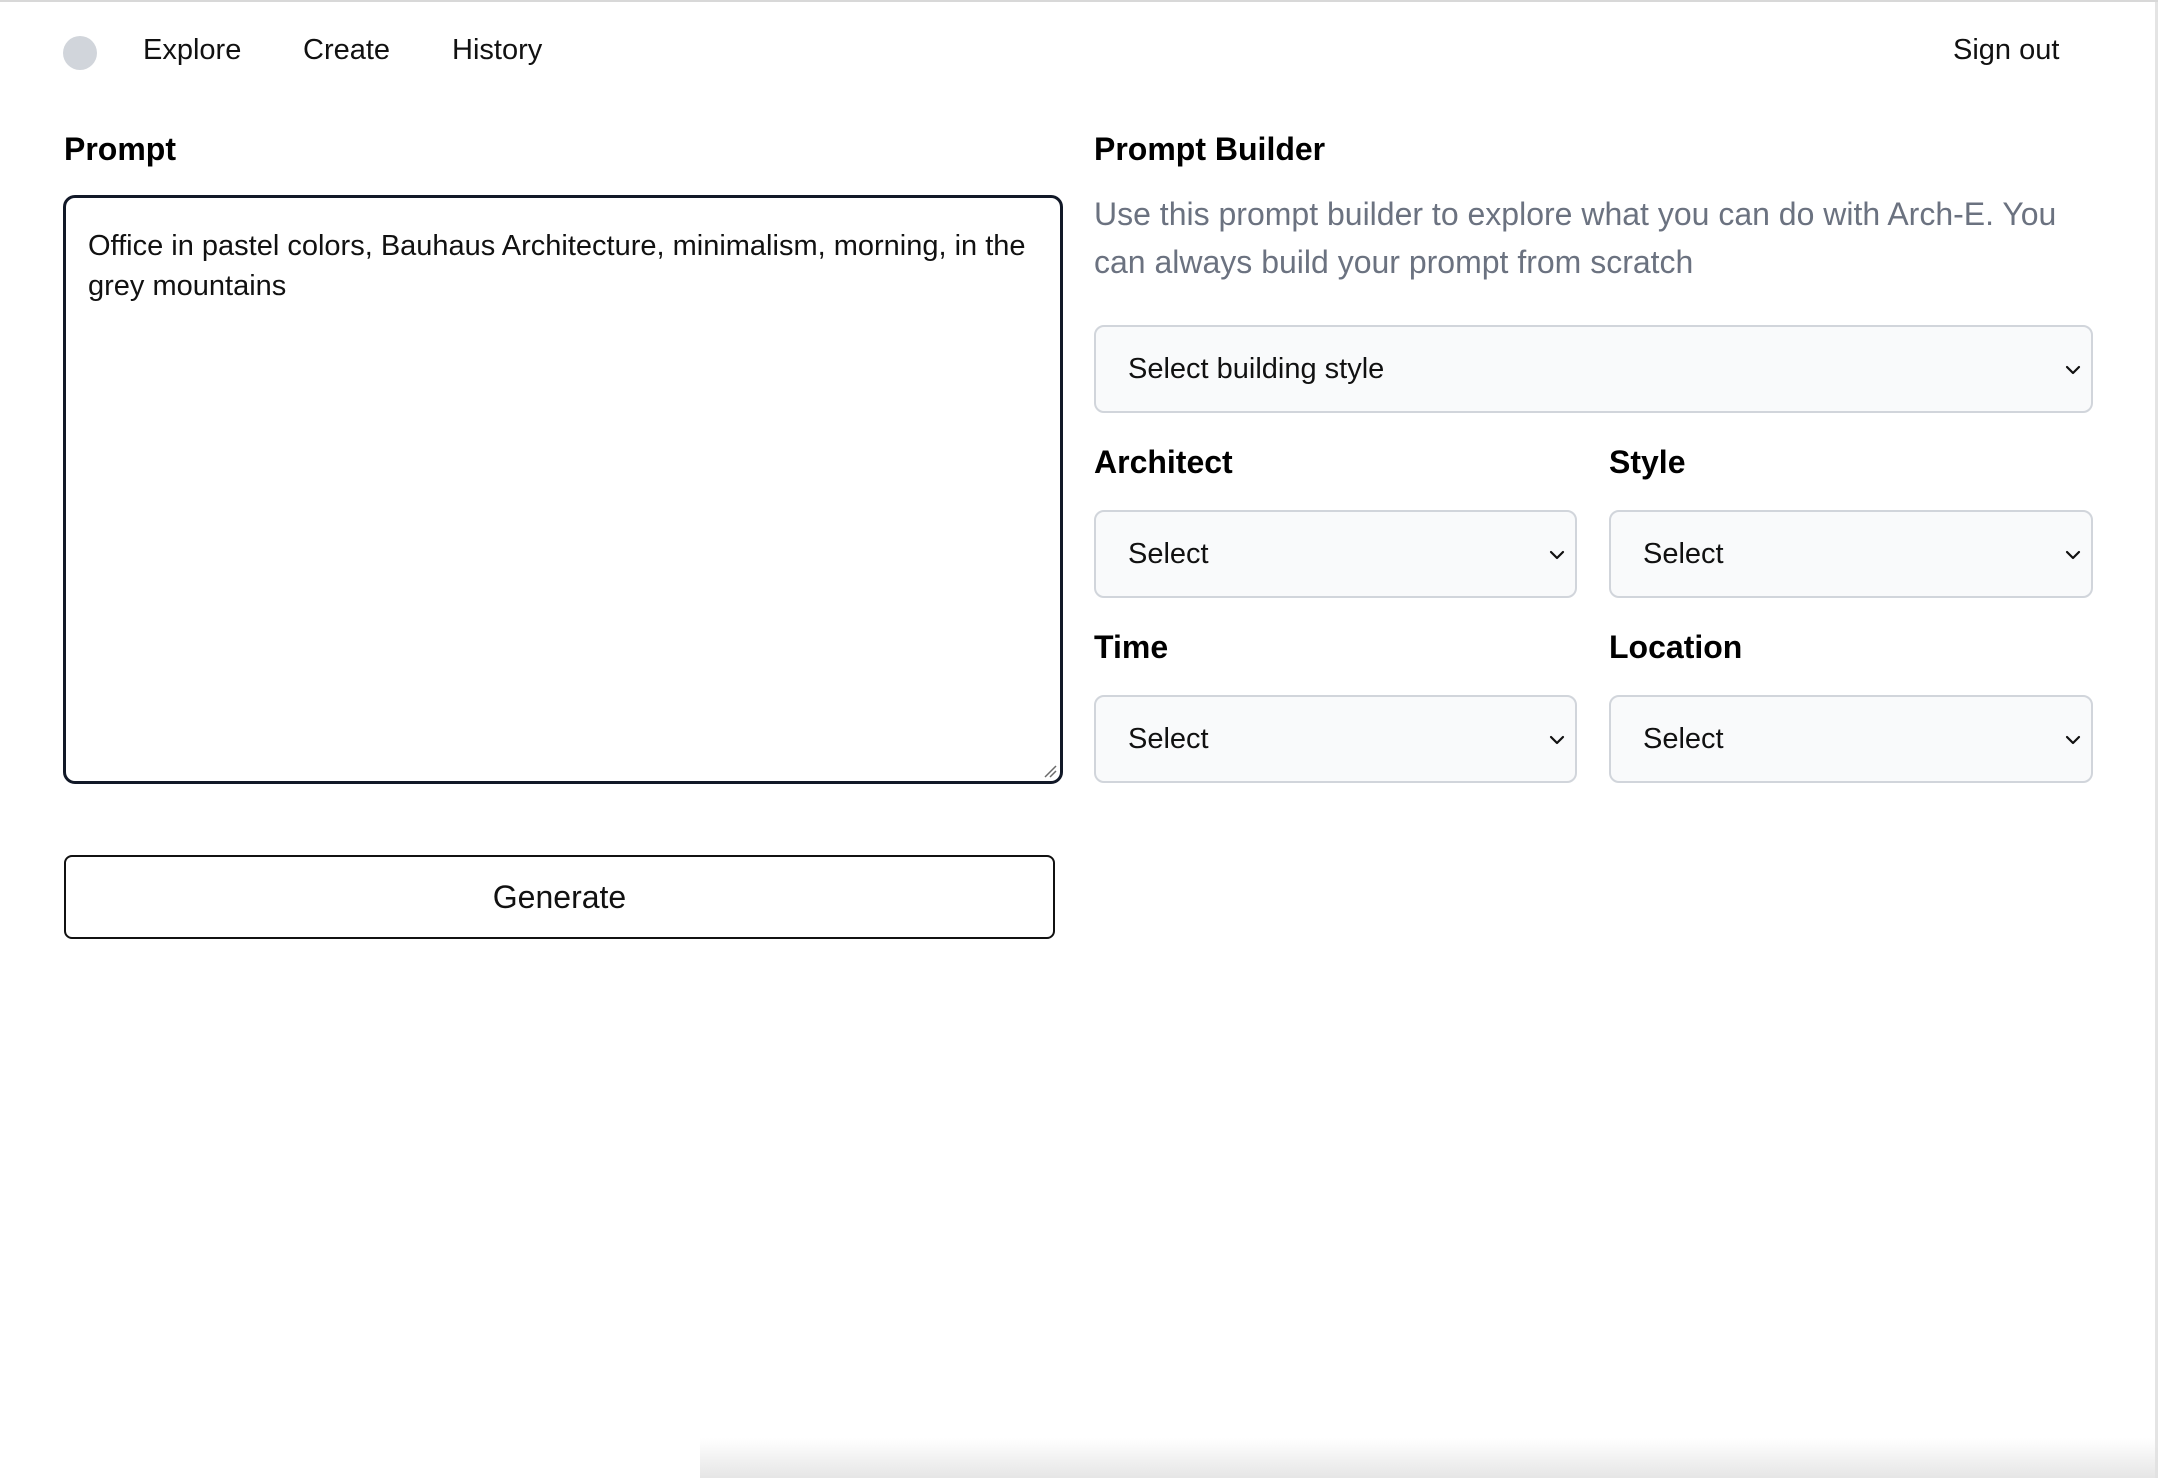  Describe the element at coordinates (1683, 554) in the screenshot. I see `style-select-value: Select` at that location.